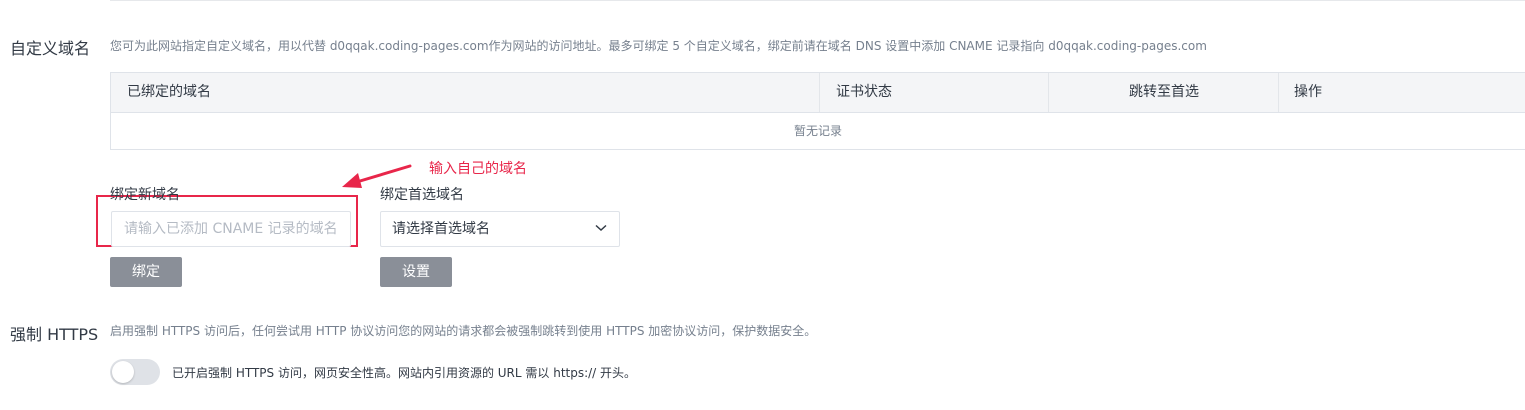  What do you see at coordinates (169, 92) in the screenshot?
I see `column-bound-domain: 已绑定的域名` at bounding box center [169, 92].